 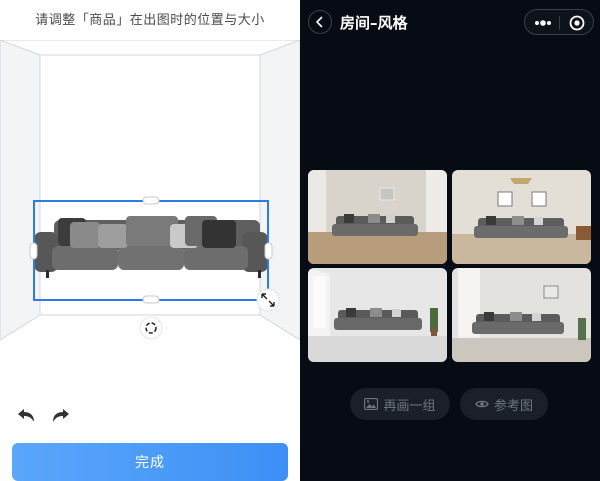 What do you see at coordinates (268, 251) in the screenshot?
I see `resize-handle-right` at bounding box center [268, 251].